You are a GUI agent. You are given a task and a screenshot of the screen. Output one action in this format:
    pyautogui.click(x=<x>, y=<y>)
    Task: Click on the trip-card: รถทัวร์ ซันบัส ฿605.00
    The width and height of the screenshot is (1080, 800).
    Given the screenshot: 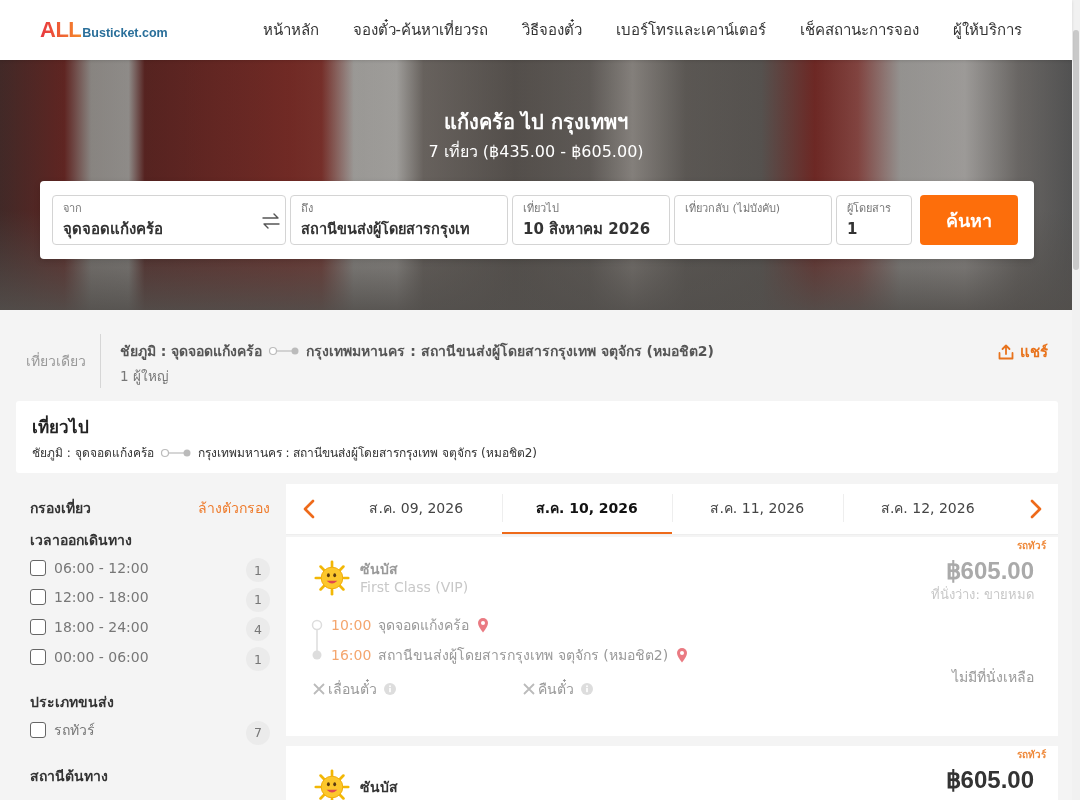 What is the action you would take?
    pyautogui.click(x=672, y=773)
    